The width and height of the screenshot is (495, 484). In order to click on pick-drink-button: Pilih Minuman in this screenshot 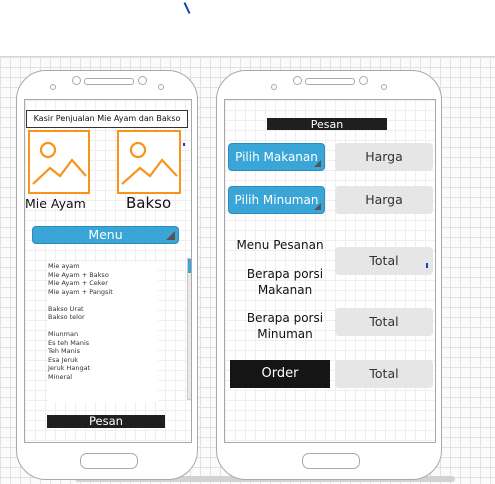, I will do `click(276, 200)`.